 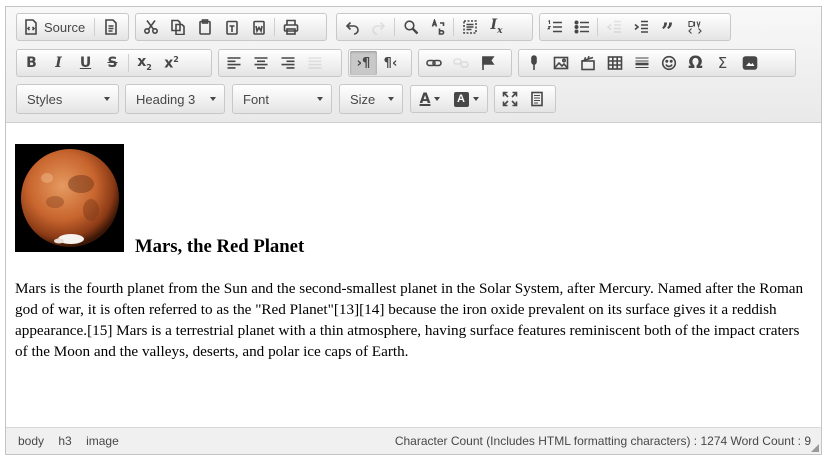 I want to click on find-button, so click(x=410, y=27).